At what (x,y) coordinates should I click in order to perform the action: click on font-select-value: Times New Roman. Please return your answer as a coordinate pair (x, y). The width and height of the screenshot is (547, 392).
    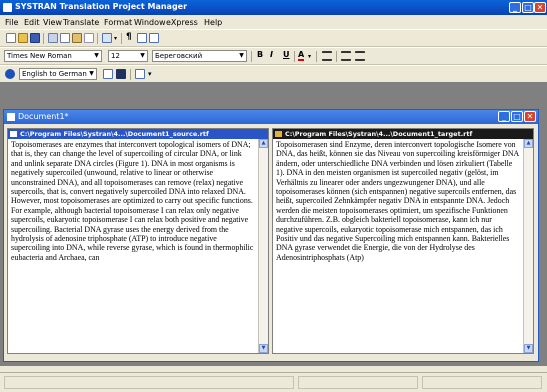
    Looking at the image, I should click on (39, 56).